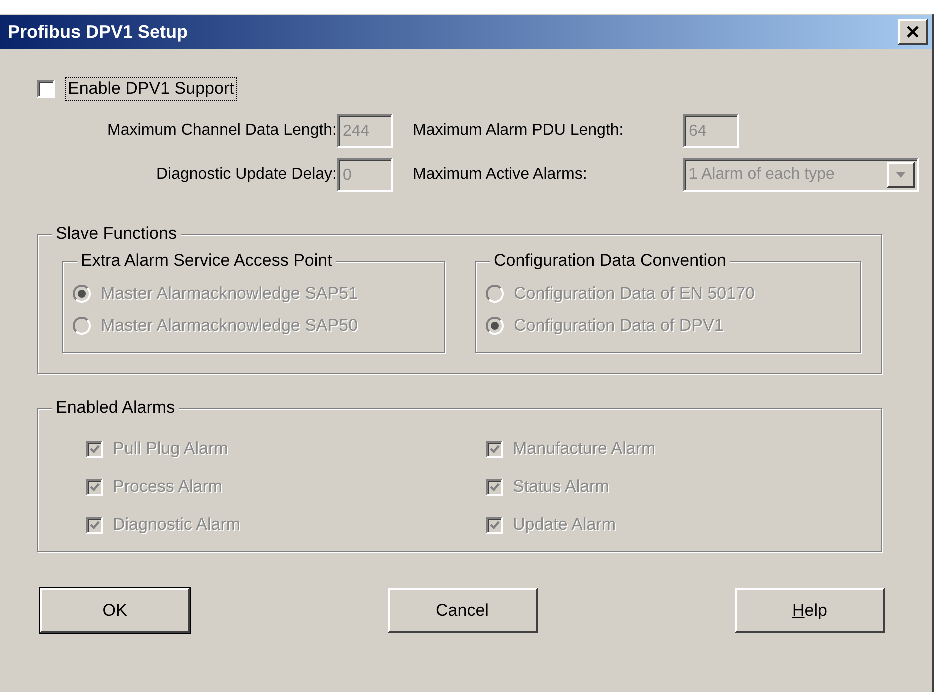  I want to click on dialog-button: Help, so click(810, 610).